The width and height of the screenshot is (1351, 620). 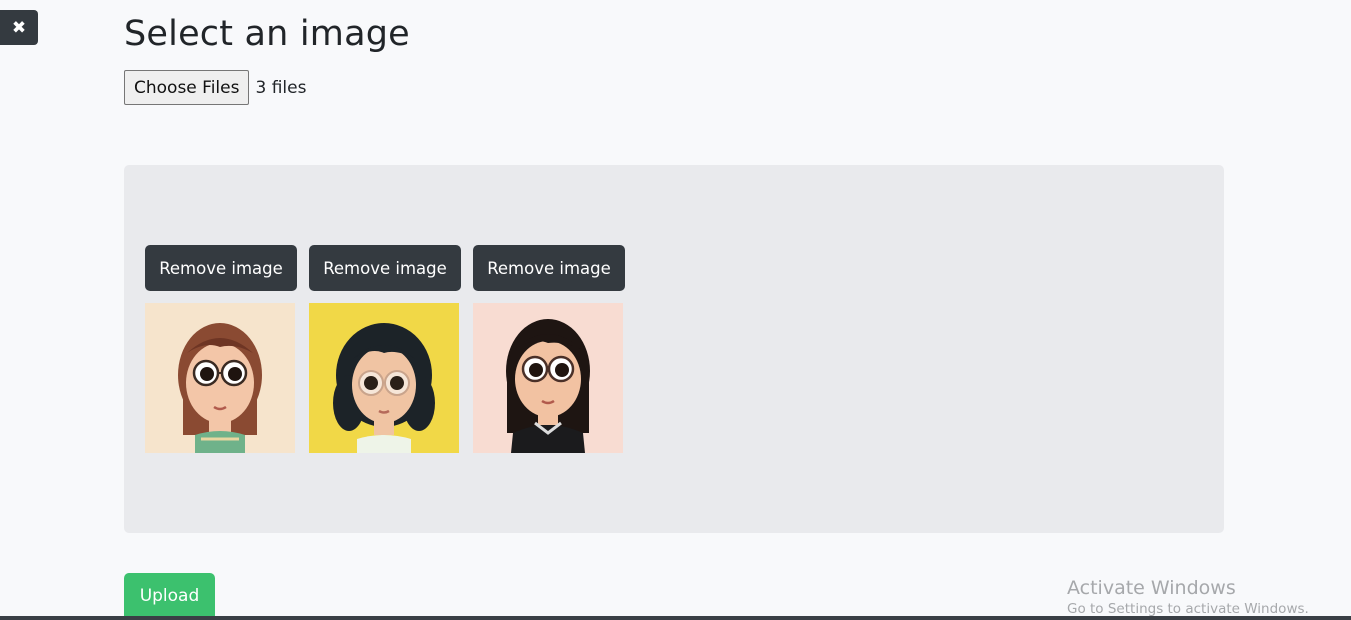 I want to click on watermark-title: Activate Windows, so click(x=1151, y=588).